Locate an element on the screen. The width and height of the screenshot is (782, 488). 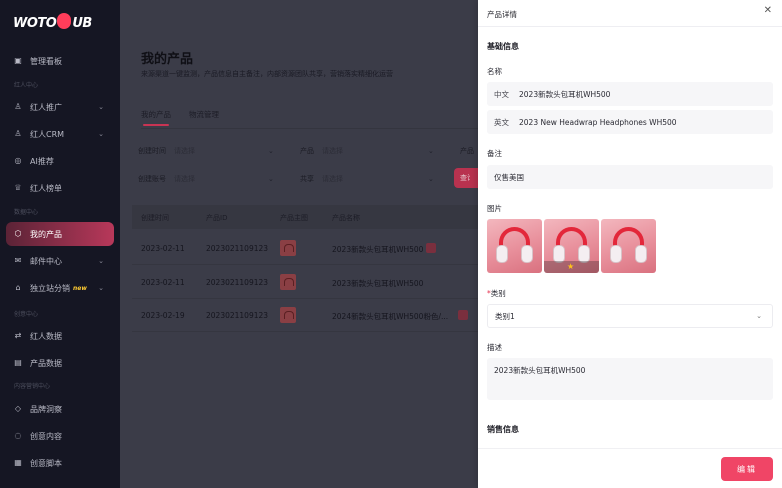
column-header: 产品主图 is located at coordinates (294, 218).